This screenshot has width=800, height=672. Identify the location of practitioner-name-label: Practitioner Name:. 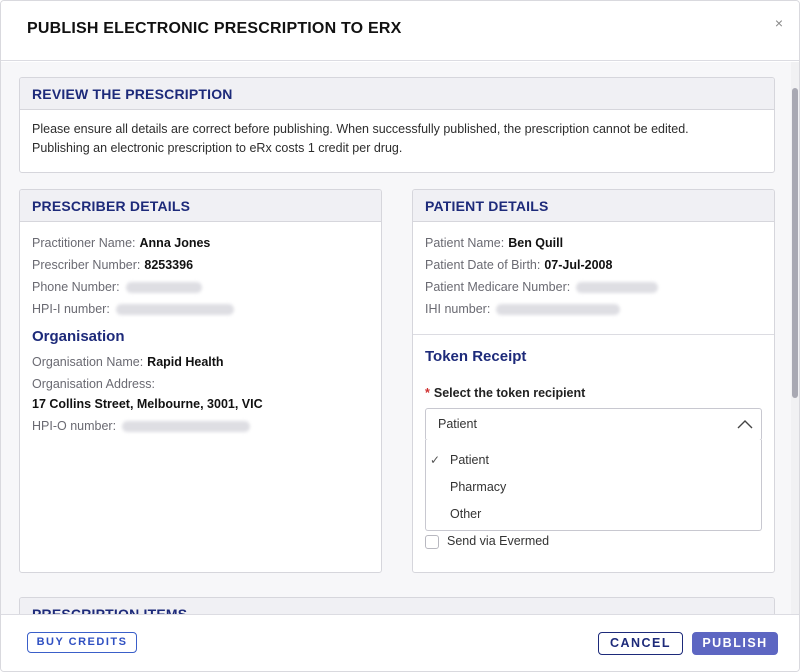
(84, 243).